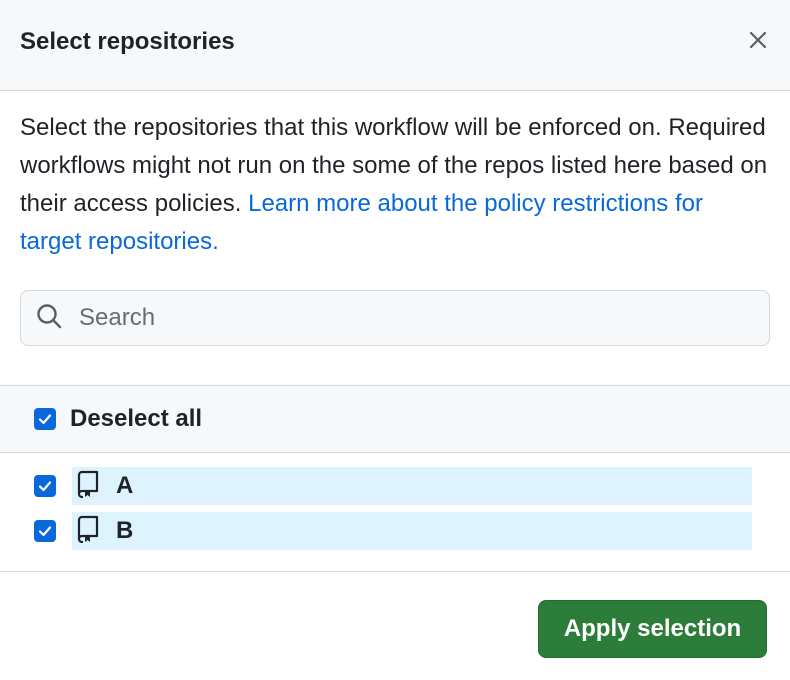 Image resolution: width=790 pixels, height=680 pixels. I want to click on dialog-title: Select repositories, so click(127, 41).